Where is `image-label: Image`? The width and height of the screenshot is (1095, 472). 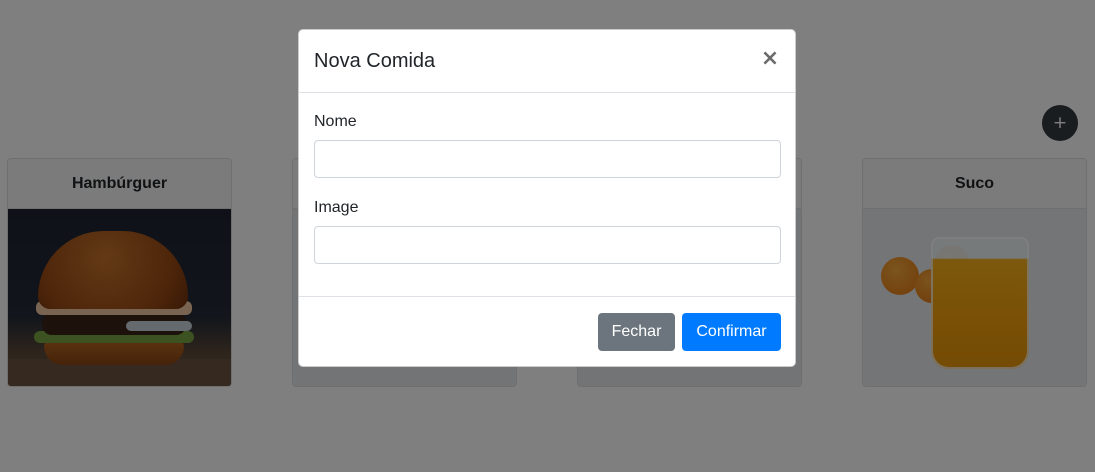
image-label: Image is located at coordinates (336, 207).